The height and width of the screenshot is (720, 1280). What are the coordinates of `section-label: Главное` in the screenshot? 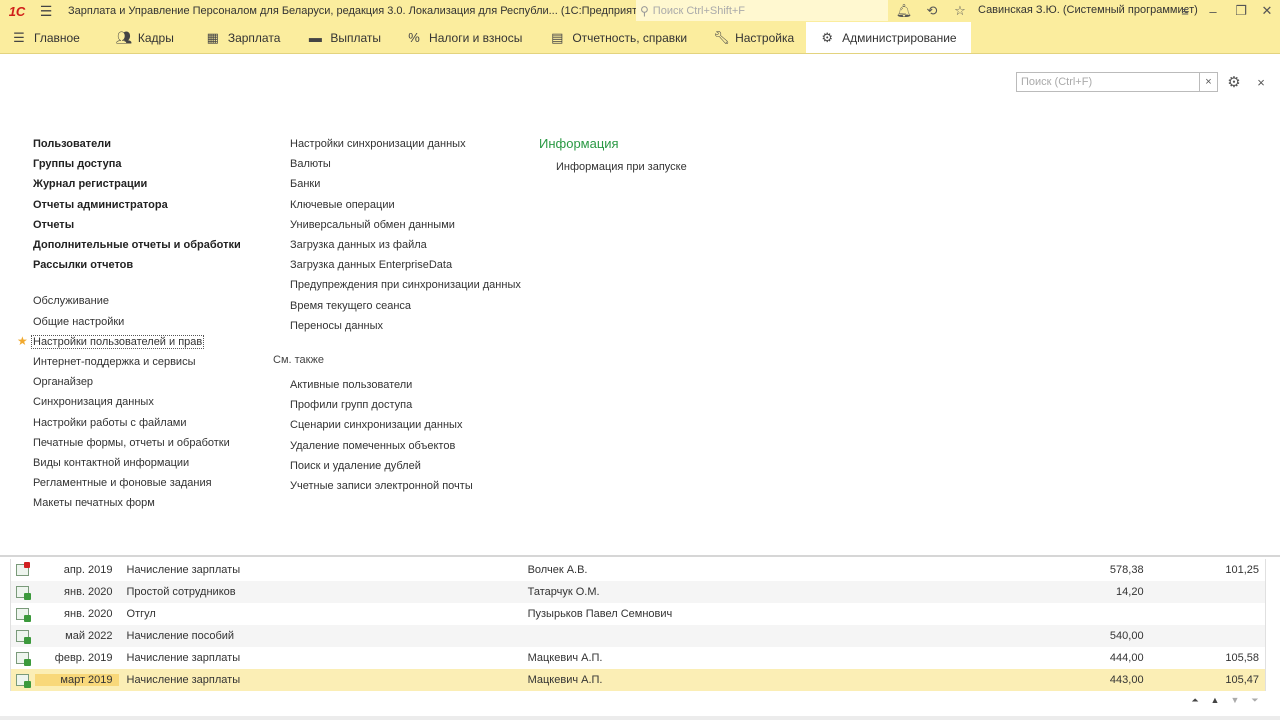 It's located at (57, 37).